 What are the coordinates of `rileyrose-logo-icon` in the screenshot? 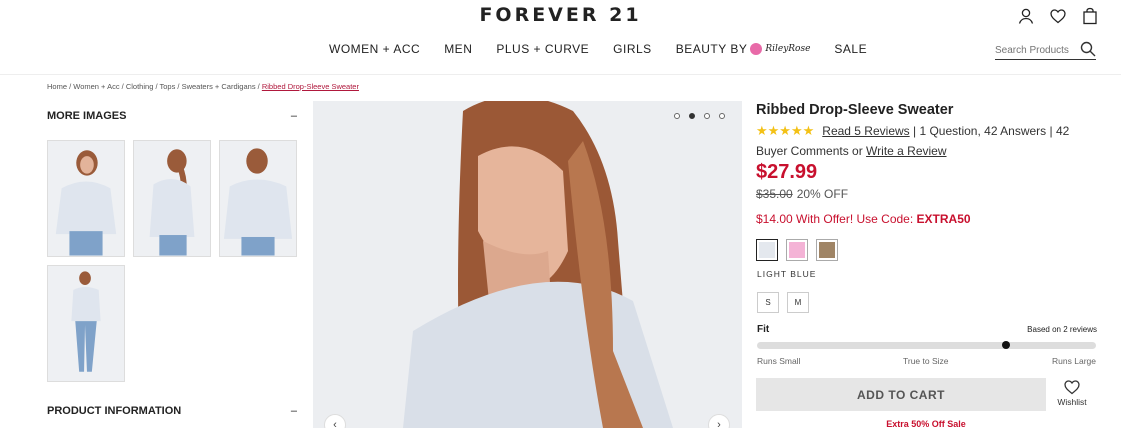 It's located at (756, 49).